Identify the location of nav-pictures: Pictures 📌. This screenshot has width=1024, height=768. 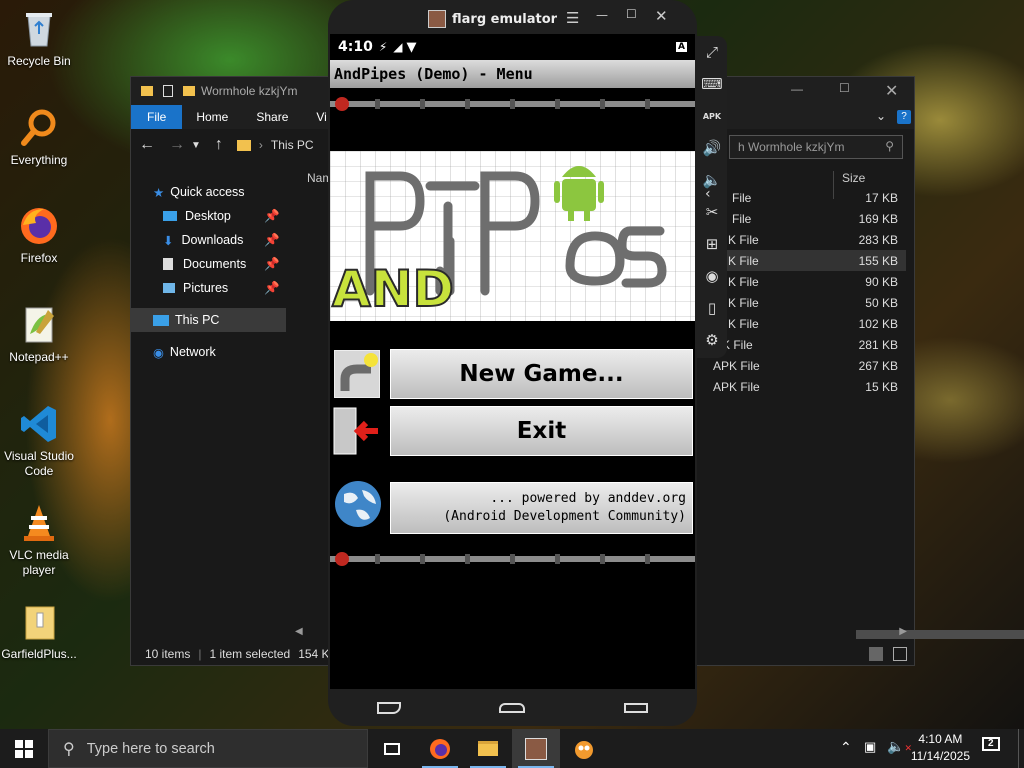
(208, 288).